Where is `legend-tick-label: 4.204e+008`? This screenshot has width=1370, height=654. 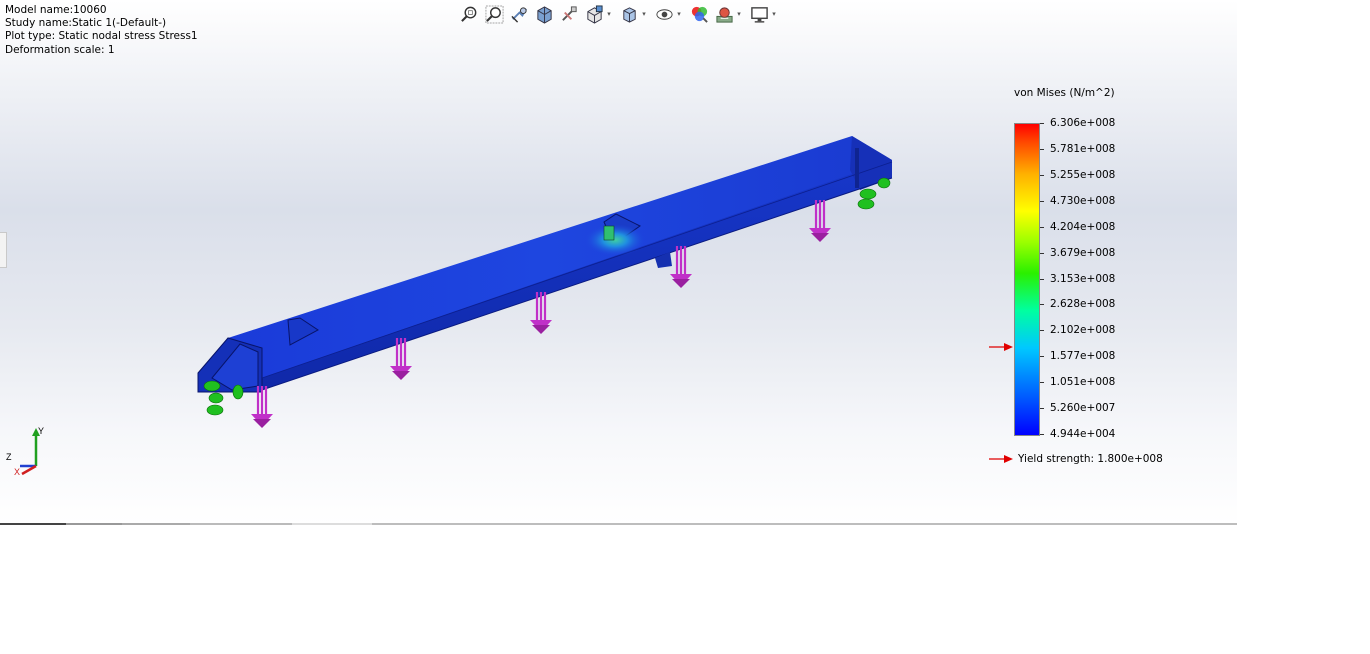 legend-tick-label: 4.204e+008 is located at coordinates (1083, 226).